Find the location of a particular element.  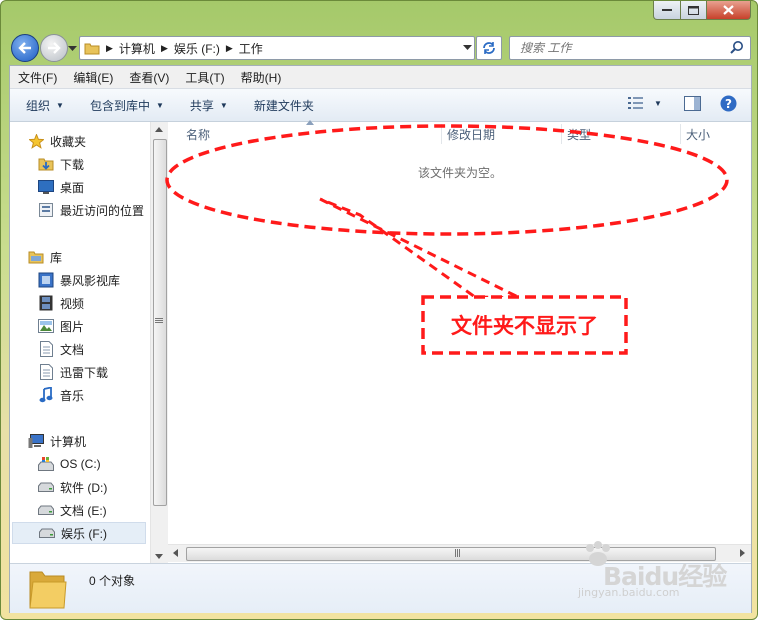

nav-item-label: 音乐 is located at coordinates (72, 395).